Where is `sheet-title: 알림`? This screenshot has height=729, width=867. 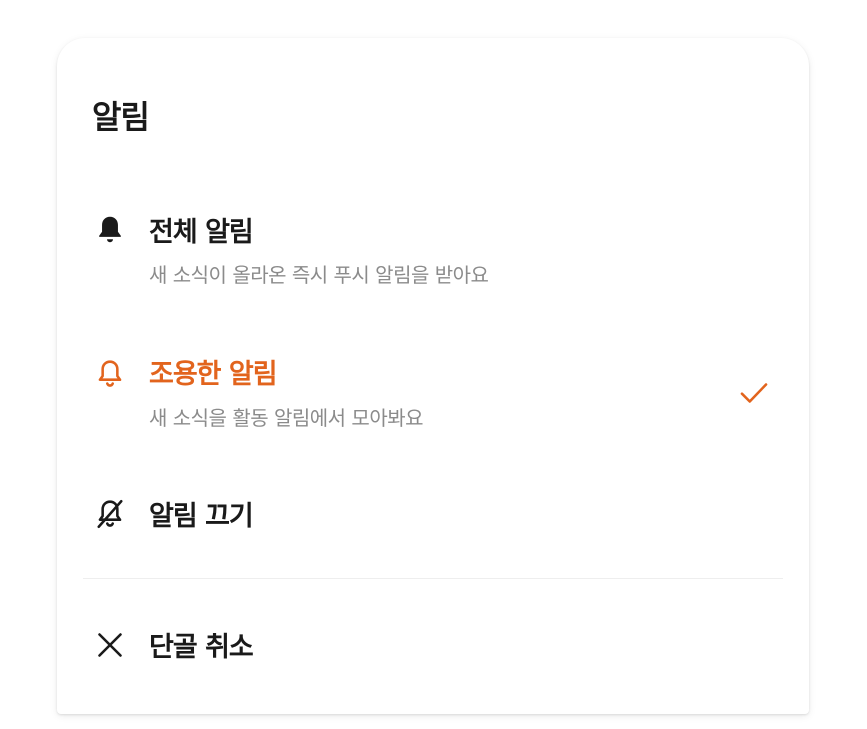 sheet-title: 알림 is located at coordinates (121, 117).